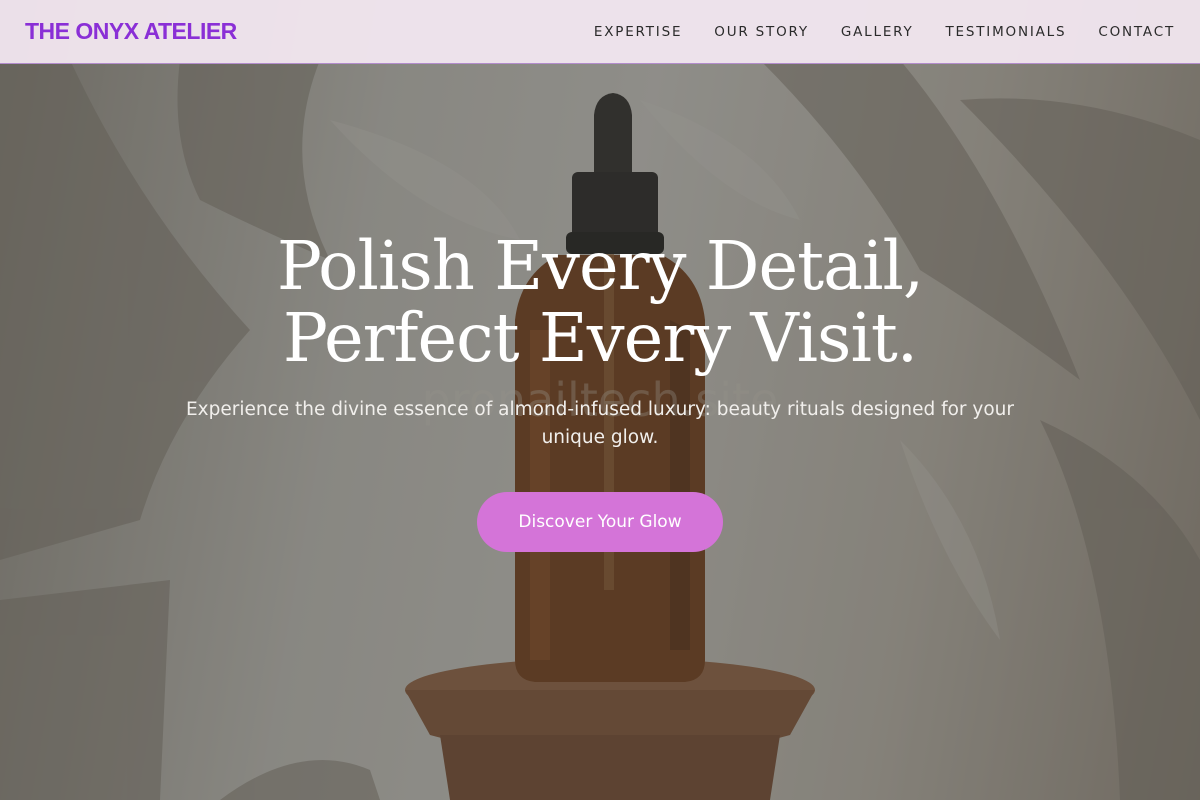  Describe the element at coordinates (131, 31) in the screenshot. I see `brand-logo: THE ONYX ATELIER` at that location.